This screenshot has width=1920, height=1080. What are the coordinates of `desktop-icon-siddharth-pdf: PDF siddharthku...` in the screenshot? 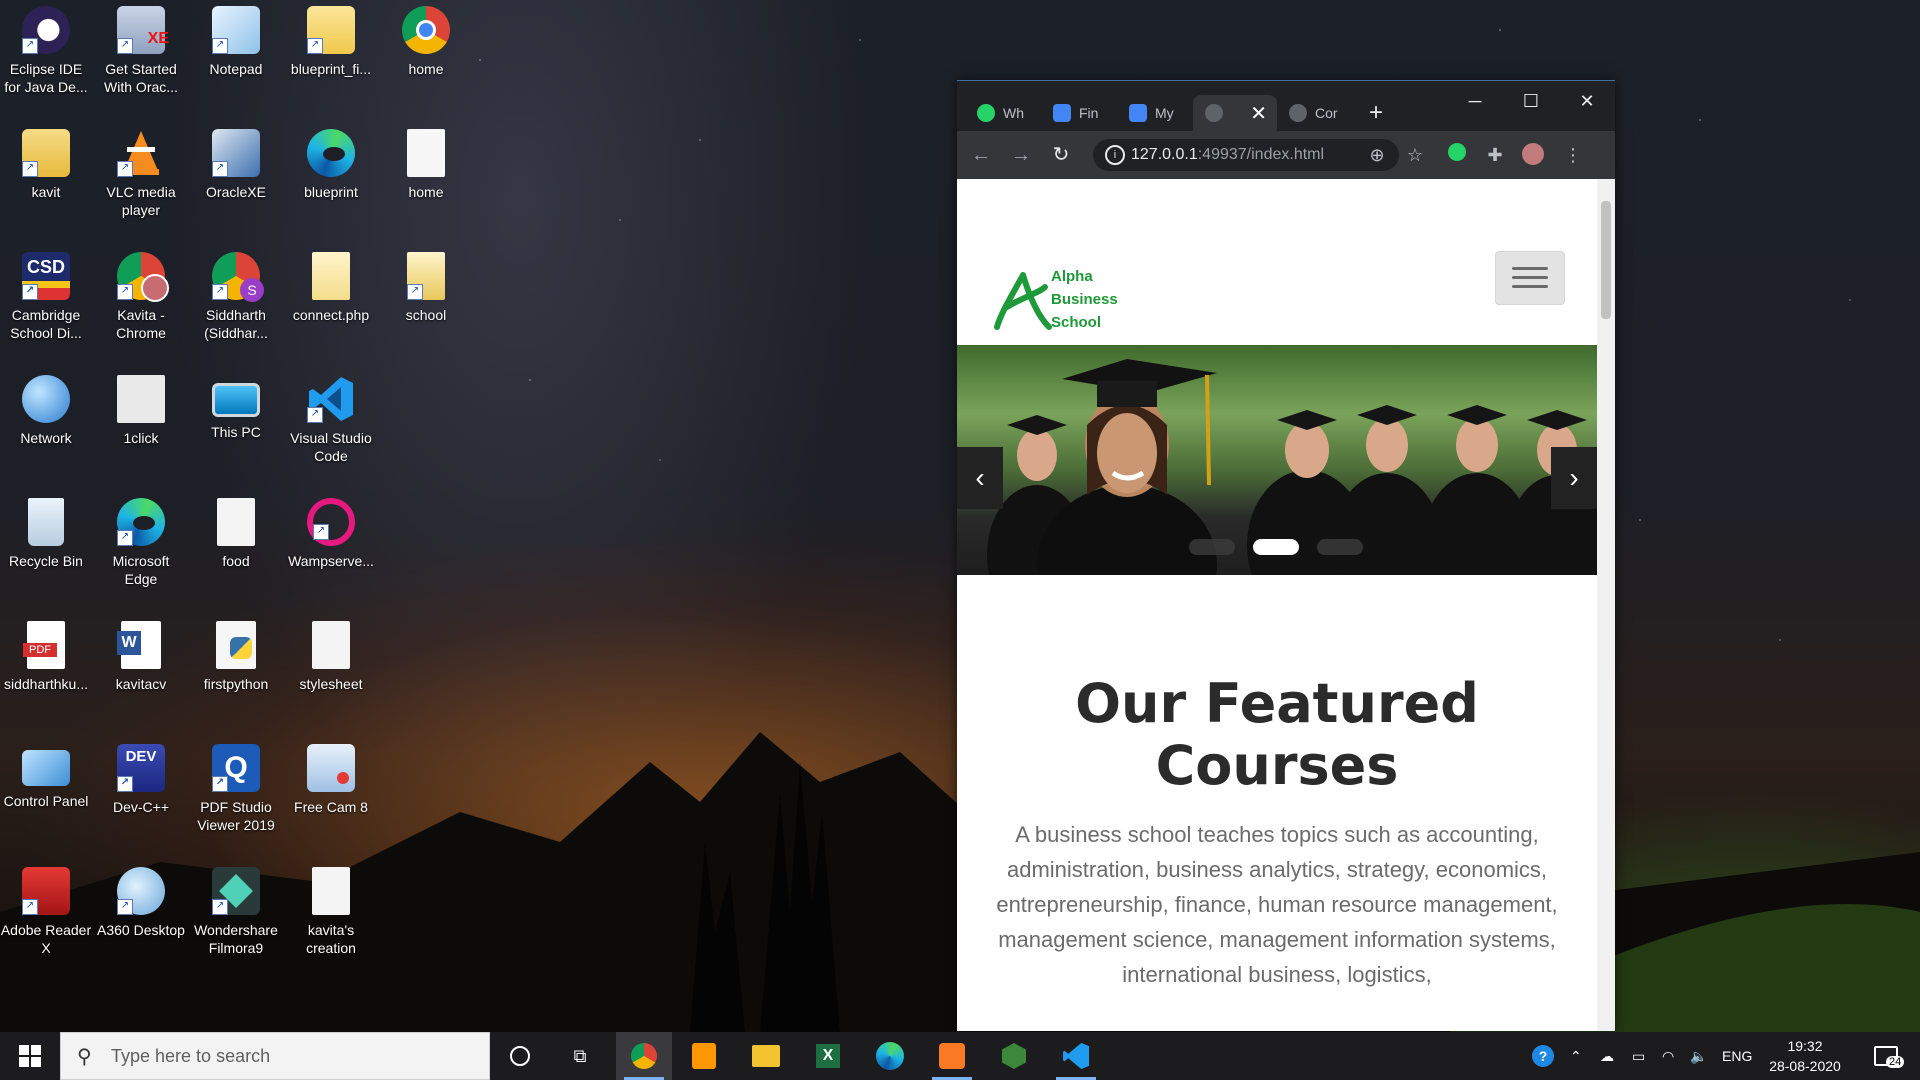 It's located at (46, 657).